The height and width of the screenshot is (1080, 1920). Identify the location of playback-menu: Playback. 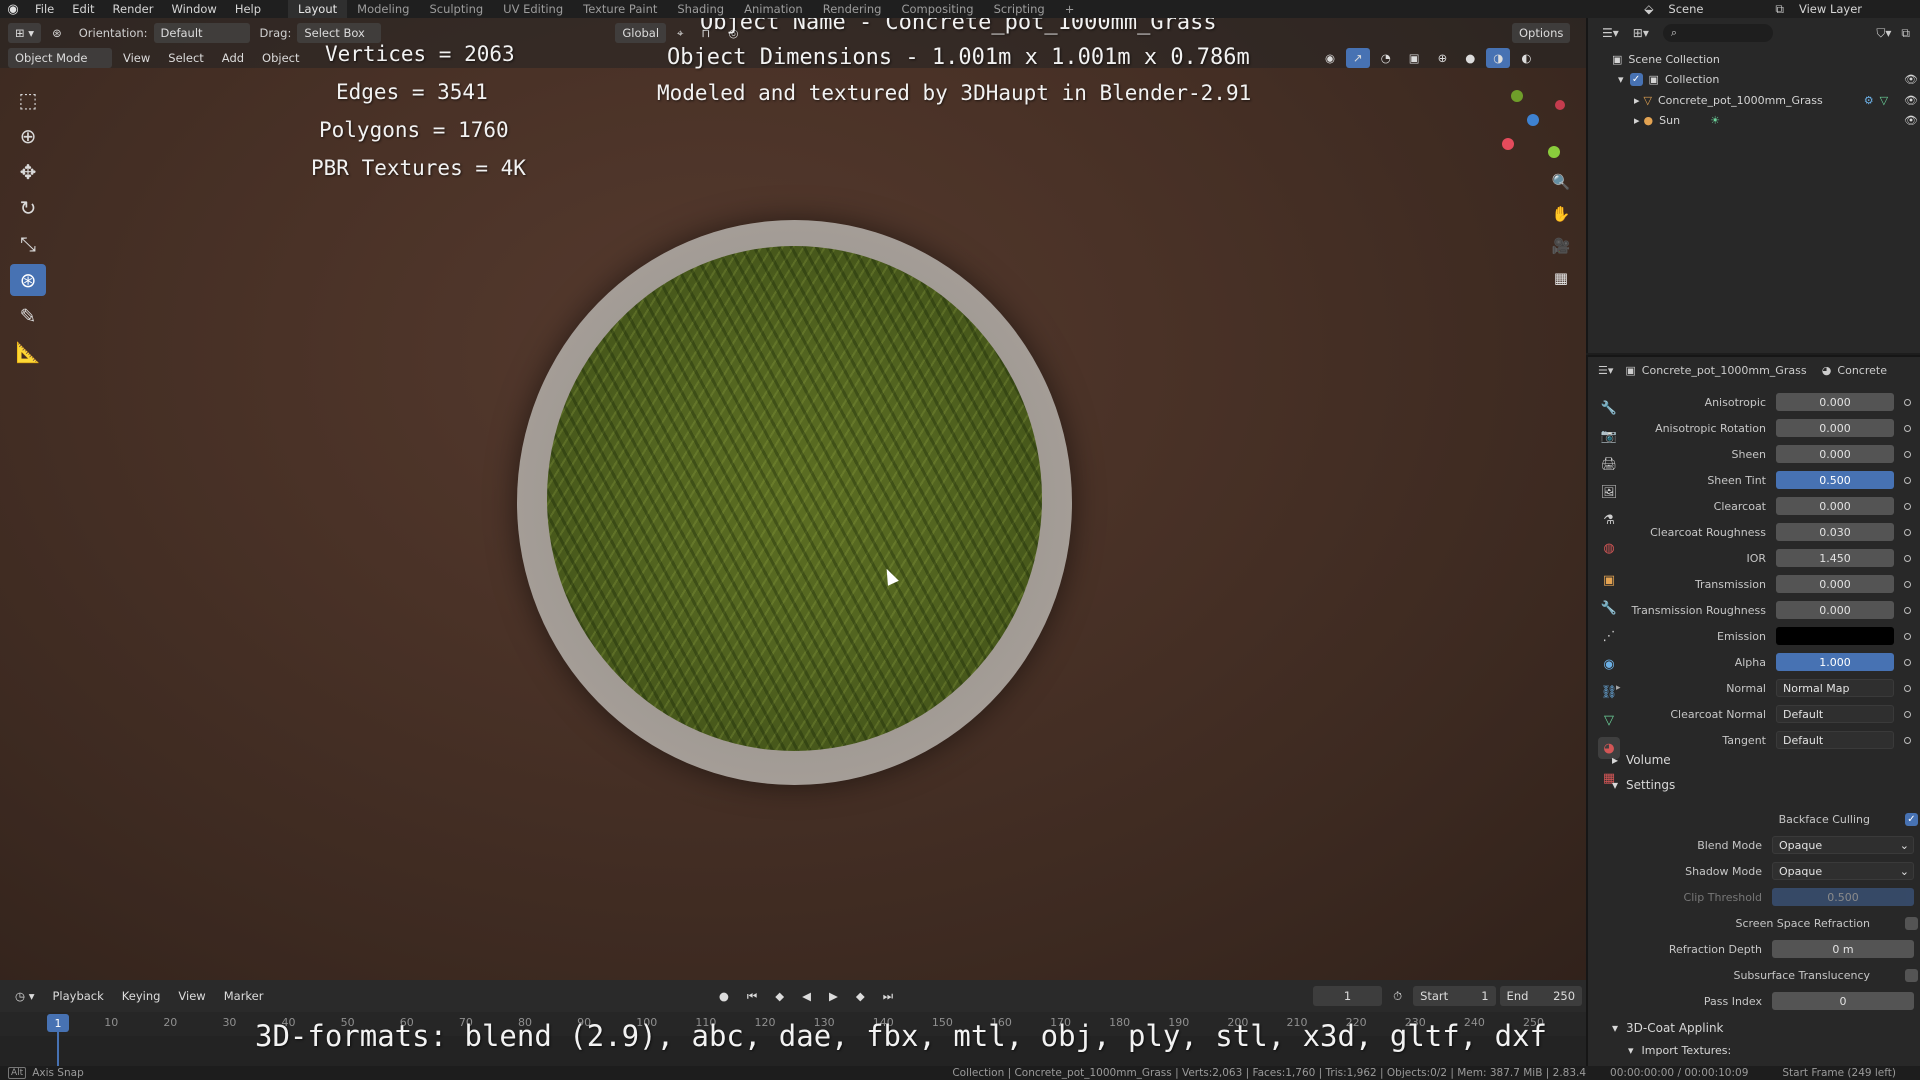
(77, 996).